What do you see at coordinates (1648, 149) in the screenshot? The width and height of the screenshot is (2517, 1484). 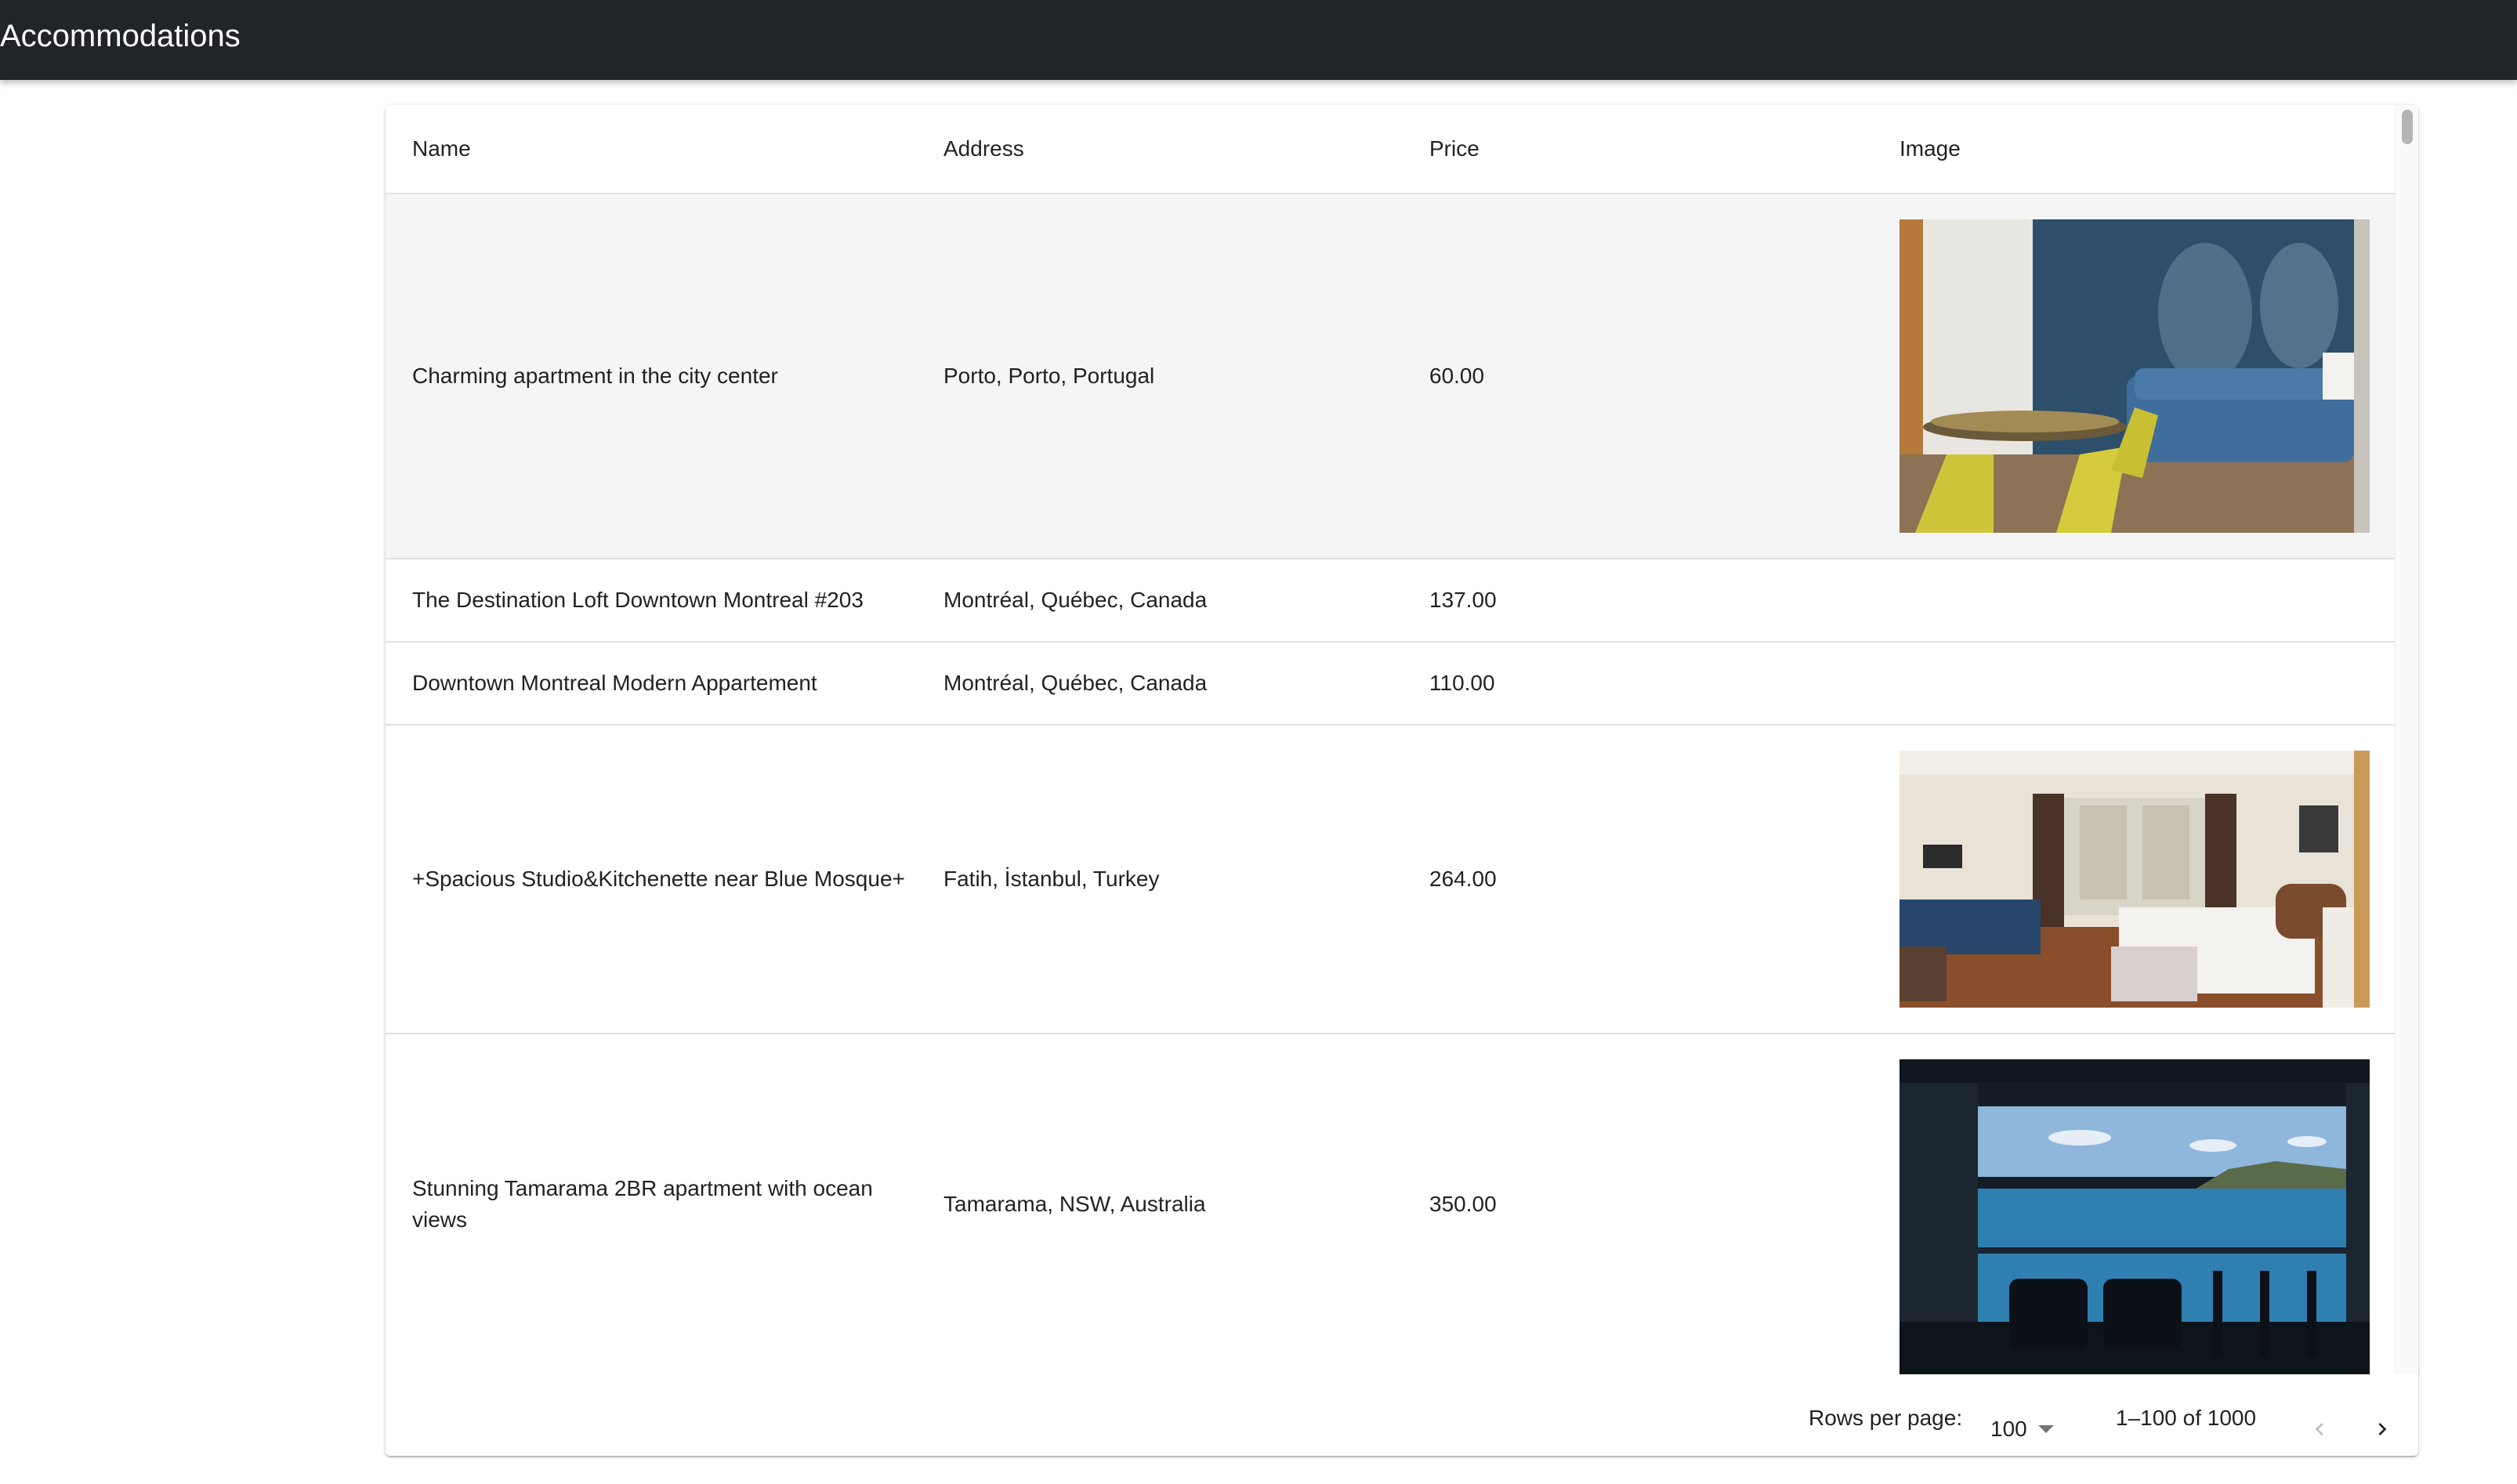 I see `column-header-price: Price` at bounding box center [1648, 149].